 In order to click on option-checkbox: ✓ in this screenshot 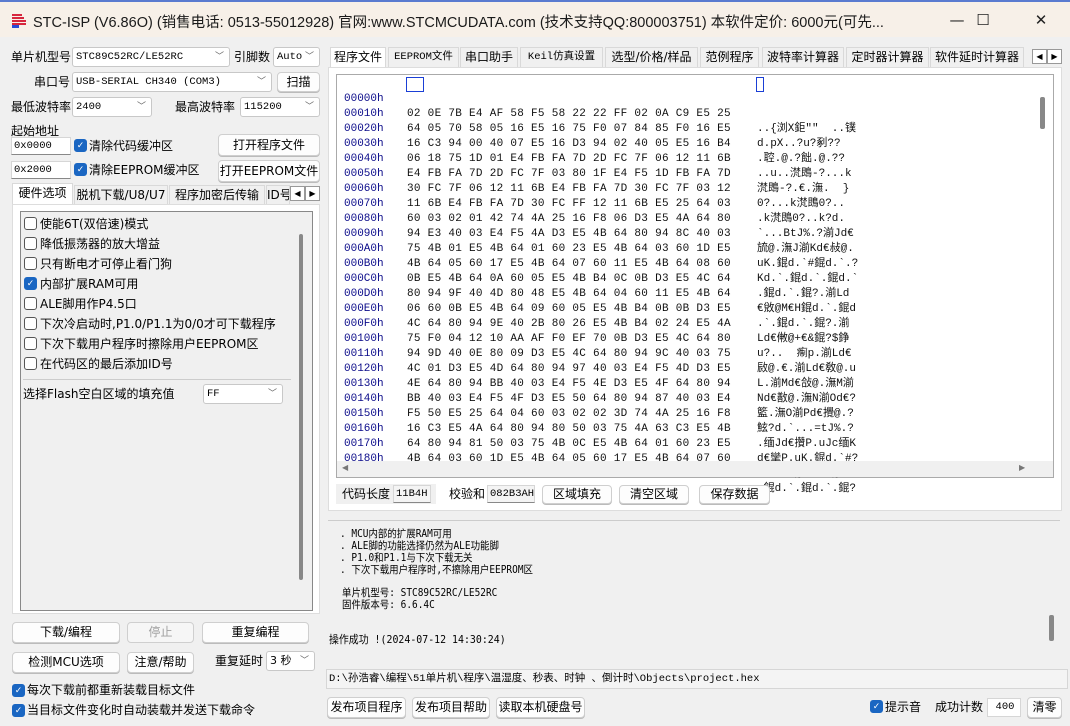, I will do `click(30, 283)`.